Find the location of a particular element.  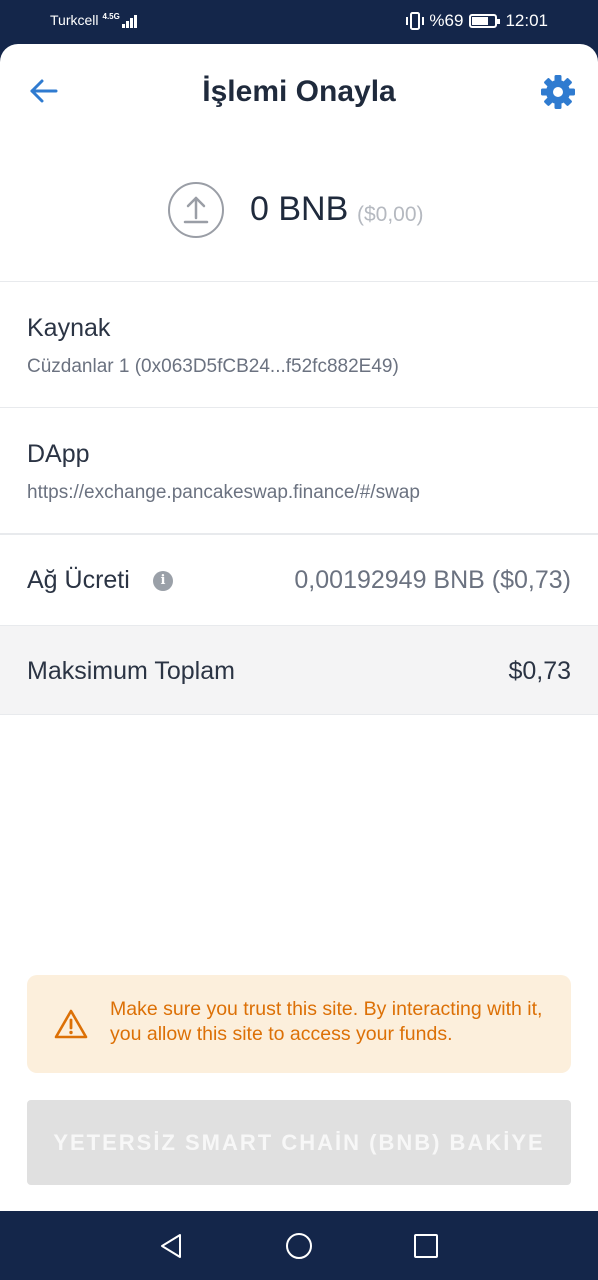

clock: 12:01 is located at coordinates (526, 20).